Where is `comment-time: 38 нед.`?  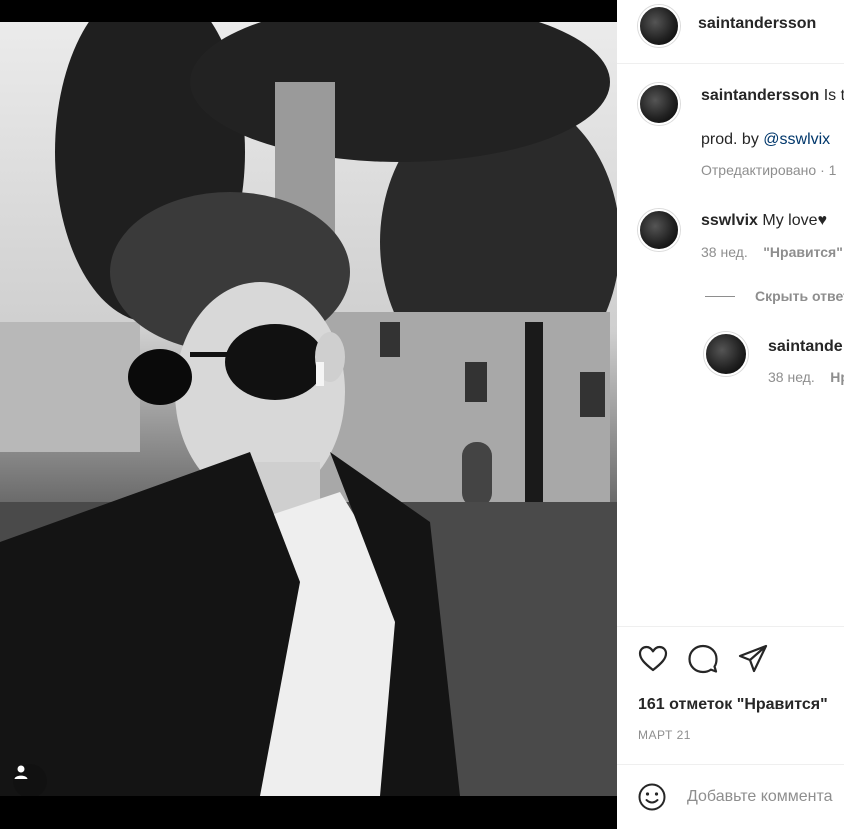
comment-time: 38 нед. is located at coordinates (724, 252).